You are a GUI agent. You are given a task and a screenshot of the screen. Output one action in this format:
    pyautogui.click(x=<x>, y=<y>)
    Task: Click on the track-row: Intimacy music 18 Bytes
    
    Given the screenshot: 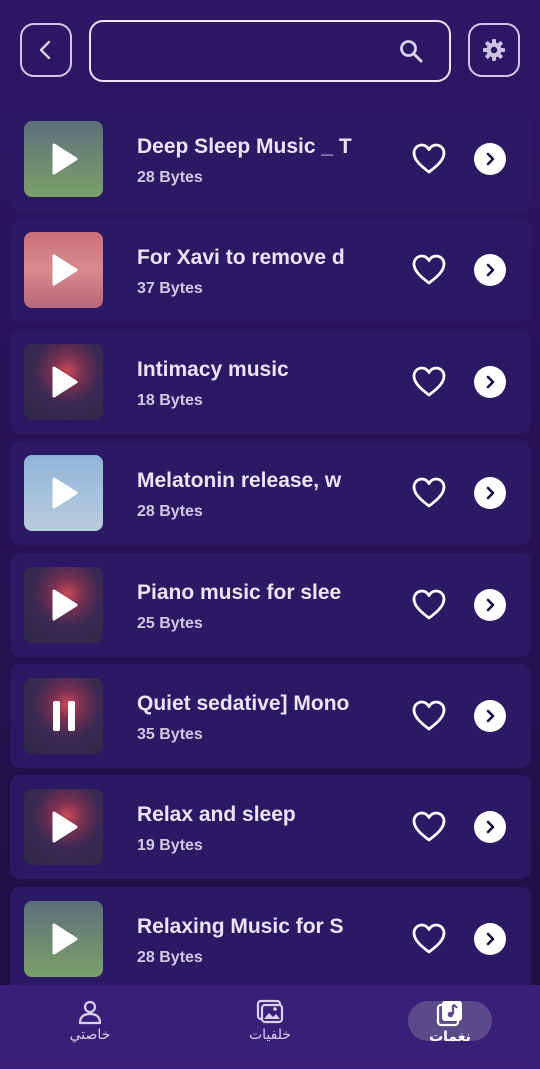 What is the action you would take?
    pyautogui.click(x=270, y=381)
    